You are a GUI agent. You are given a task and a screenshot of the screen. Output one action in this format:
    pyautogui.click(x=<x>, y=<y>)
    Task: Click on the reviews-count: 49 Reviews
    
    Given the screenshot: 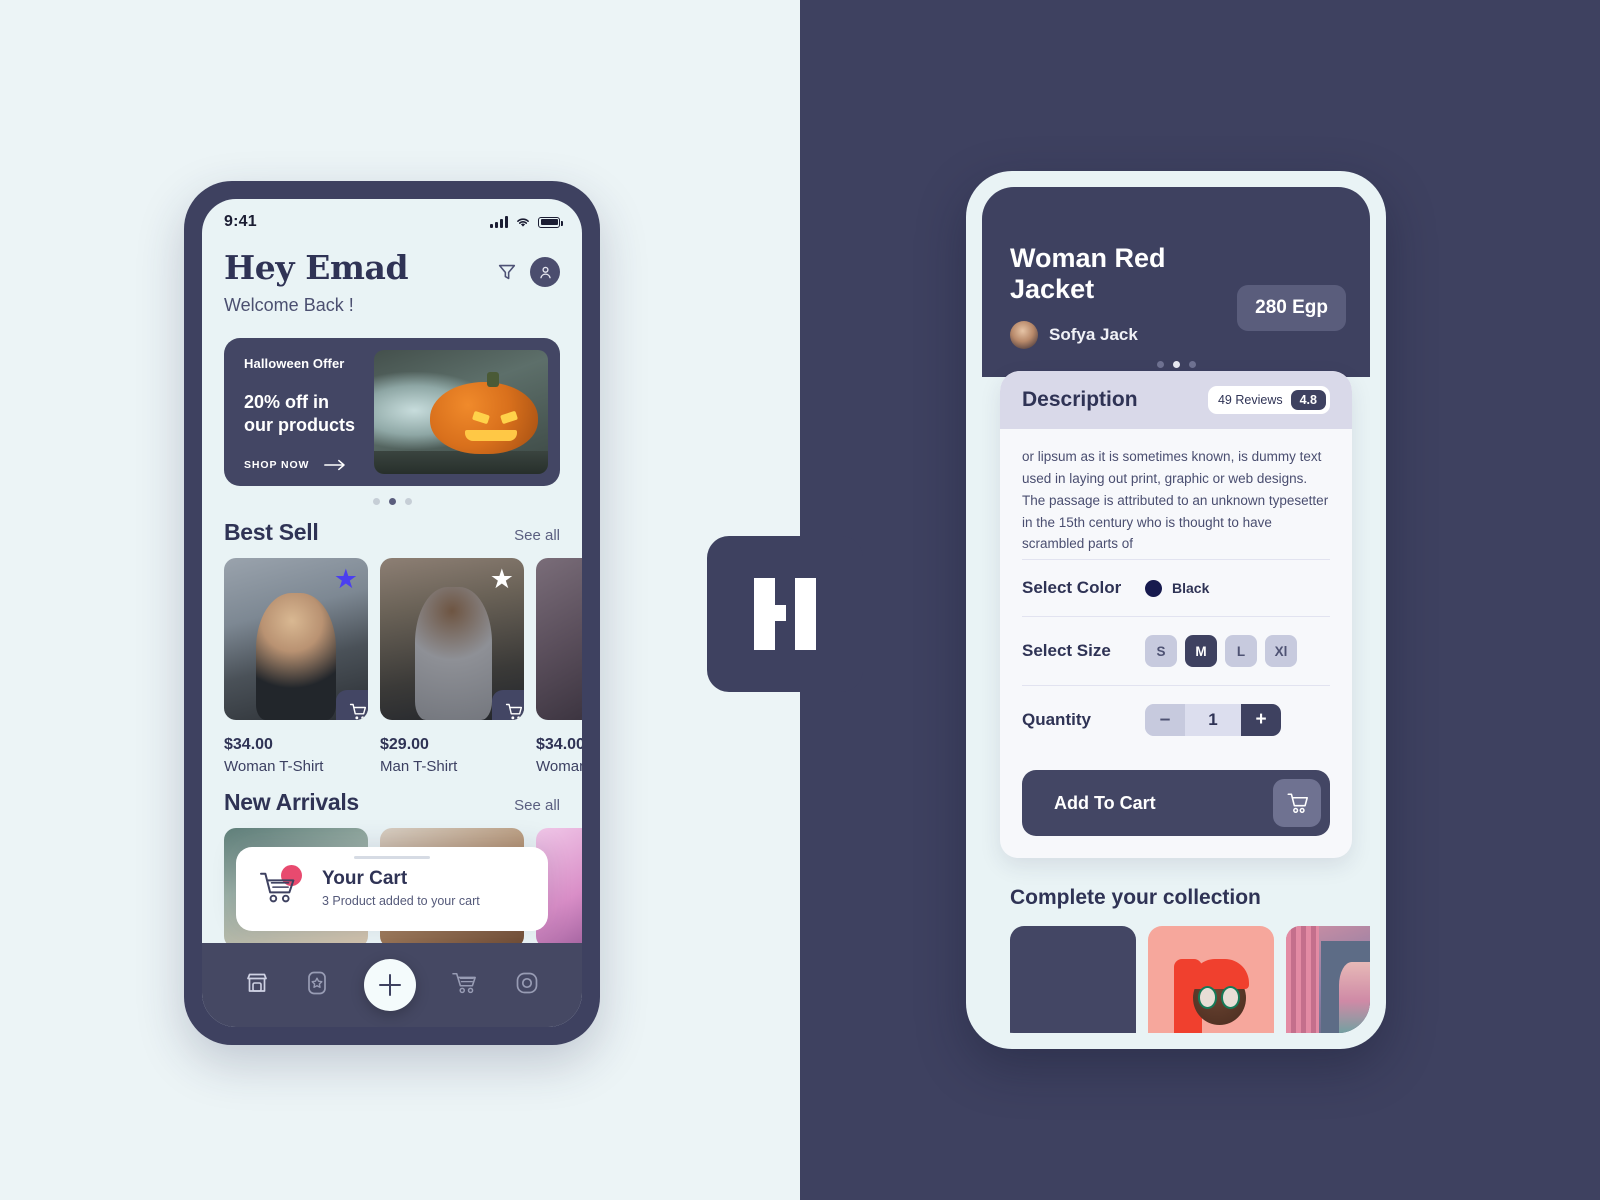 What is the action you would take?
    pyautogui.click(x=1250, y=400)
    